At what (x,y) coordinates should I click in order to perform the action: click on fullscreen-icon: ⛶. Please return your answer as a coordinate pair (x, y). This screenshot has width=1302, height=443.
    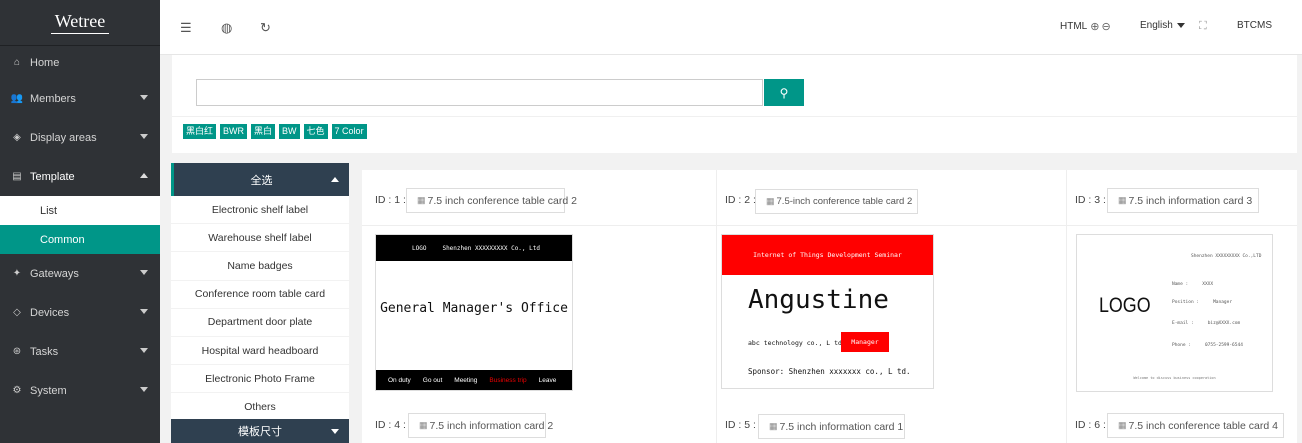
    Looking at the image, I should click on (1203, 26).